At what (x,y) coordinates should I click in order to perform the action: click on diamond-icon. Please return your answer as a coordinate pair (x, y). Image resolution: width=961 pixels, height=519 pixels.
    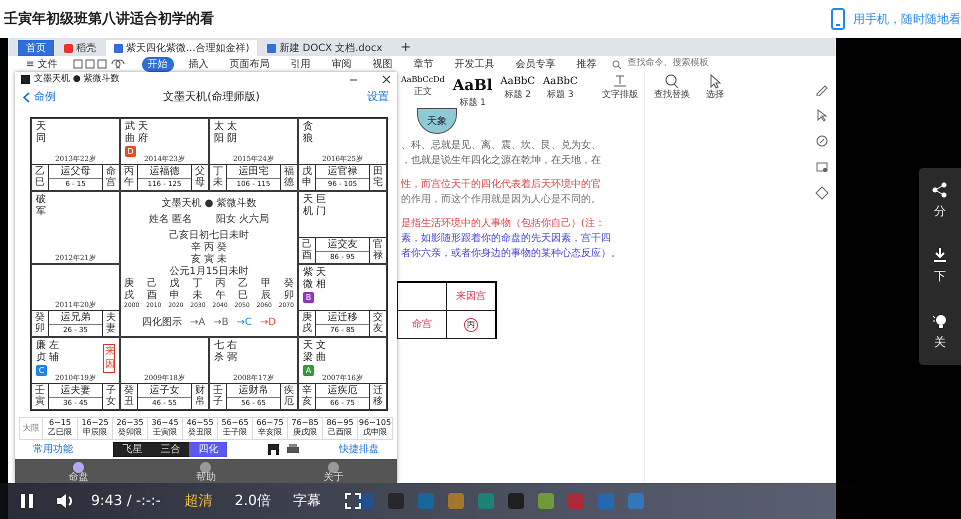
    Looking at the image, I should click on (822, 193).